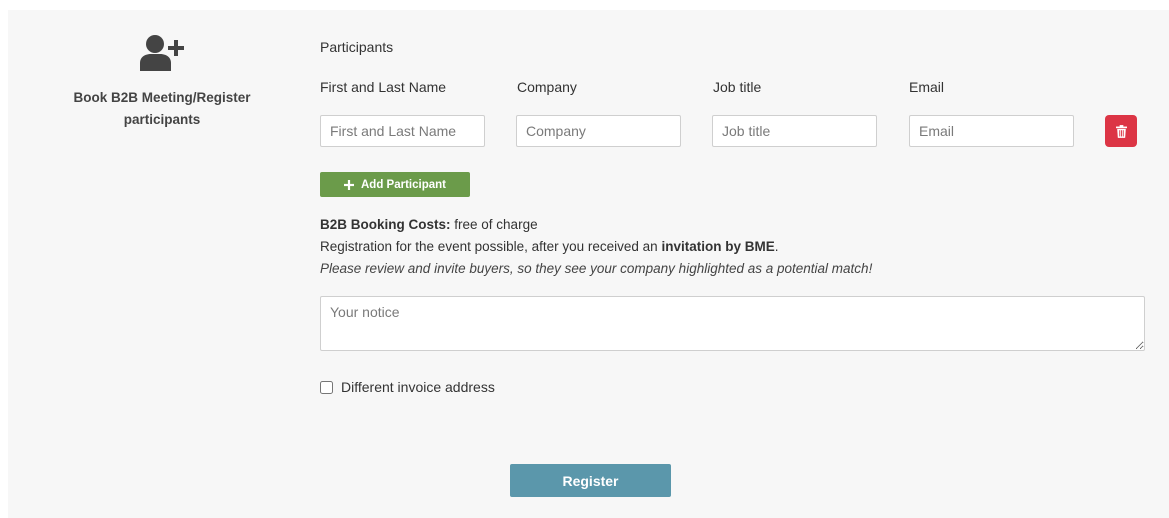 This screenshot has height=518, width=1169. I want to click on name-input, so click(402, 131).